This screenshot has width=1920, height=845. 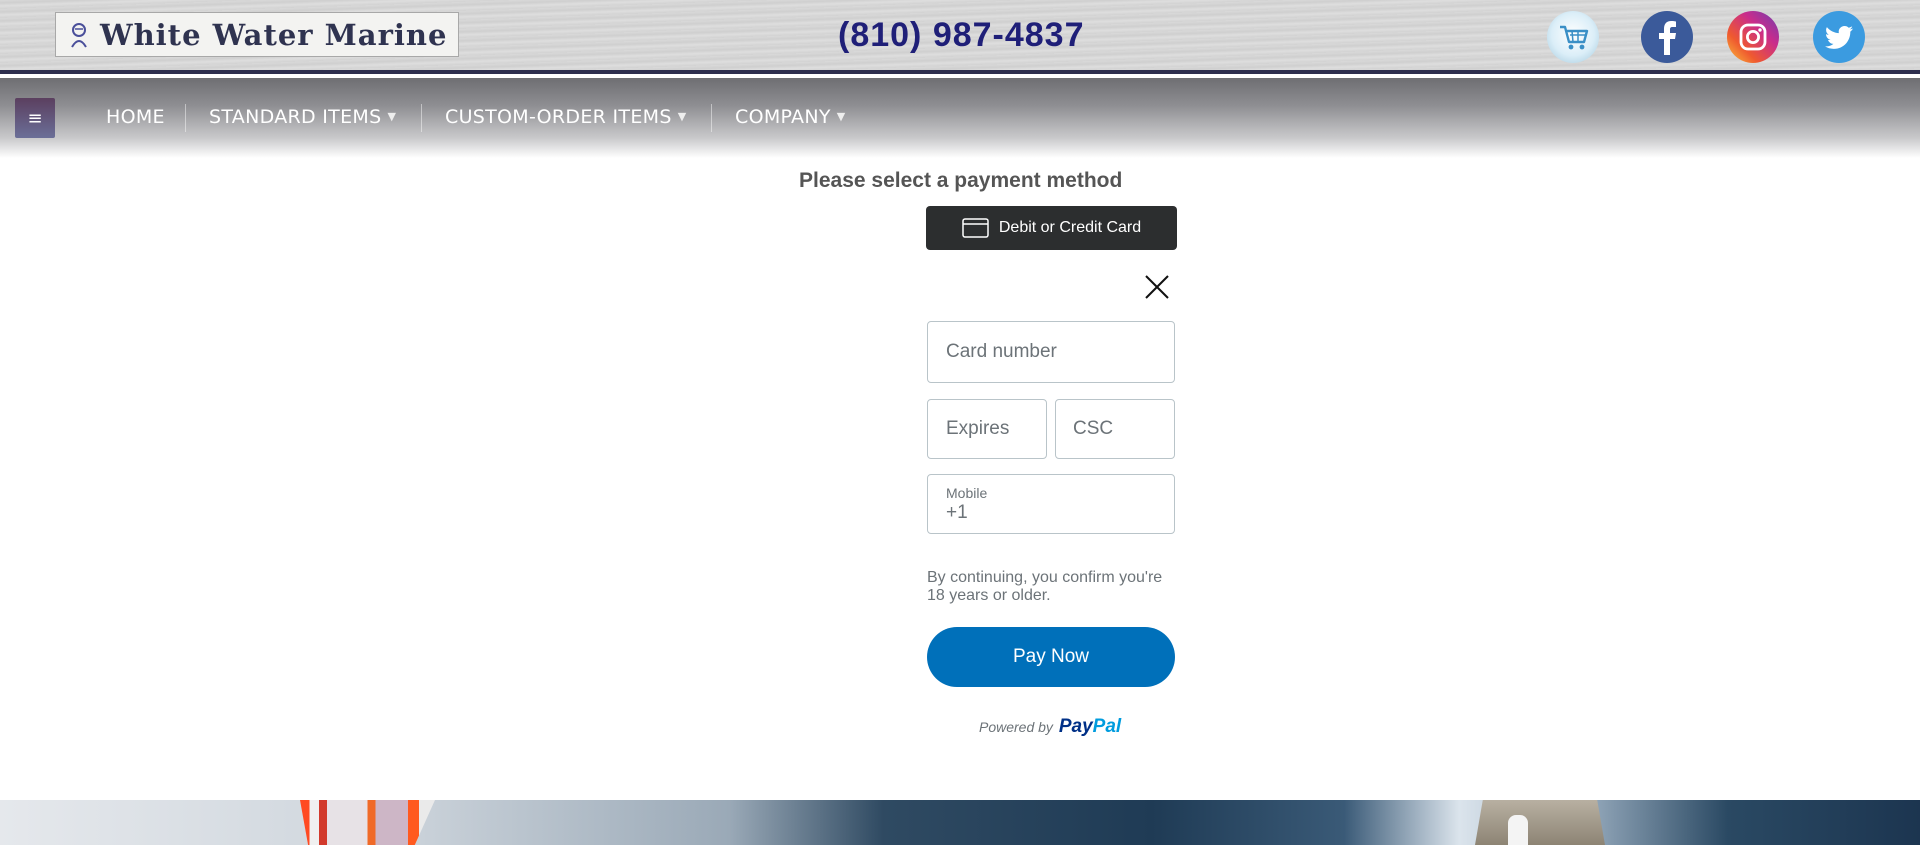 What do you see at coordinates (1070, 227) in the screenshot?
I see `card-button-label: Debit or Credit Card` at bounding box center [1070, 227].